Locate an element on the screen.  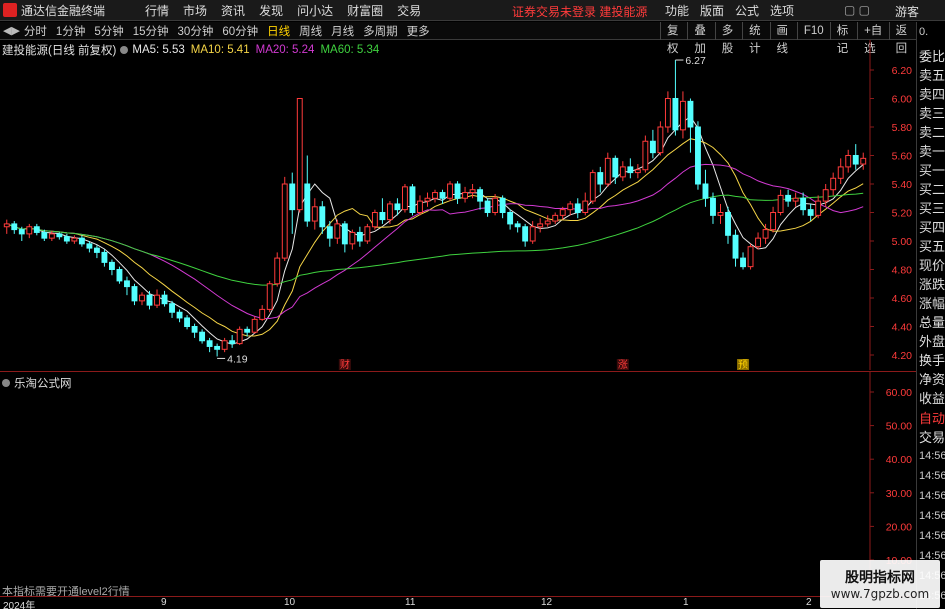
btn-f10: F10 is located at coordinates (813, 31).